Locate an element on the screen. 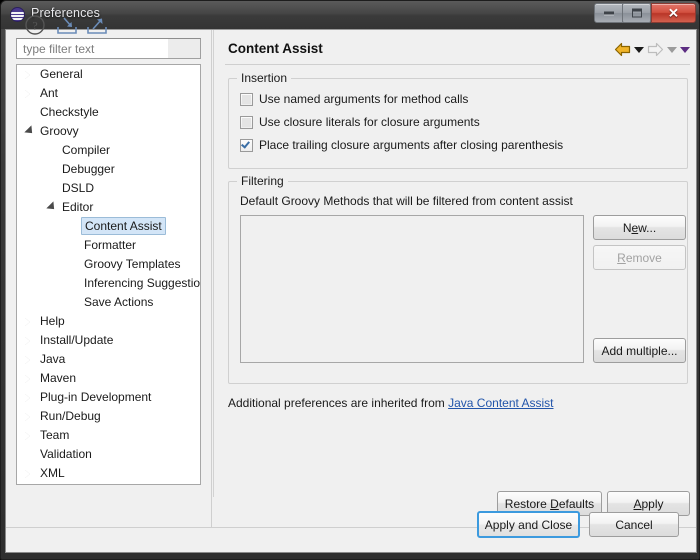 The image size is (700, 560). sidebar-item-help: Help is located at coordinates (108, 321).